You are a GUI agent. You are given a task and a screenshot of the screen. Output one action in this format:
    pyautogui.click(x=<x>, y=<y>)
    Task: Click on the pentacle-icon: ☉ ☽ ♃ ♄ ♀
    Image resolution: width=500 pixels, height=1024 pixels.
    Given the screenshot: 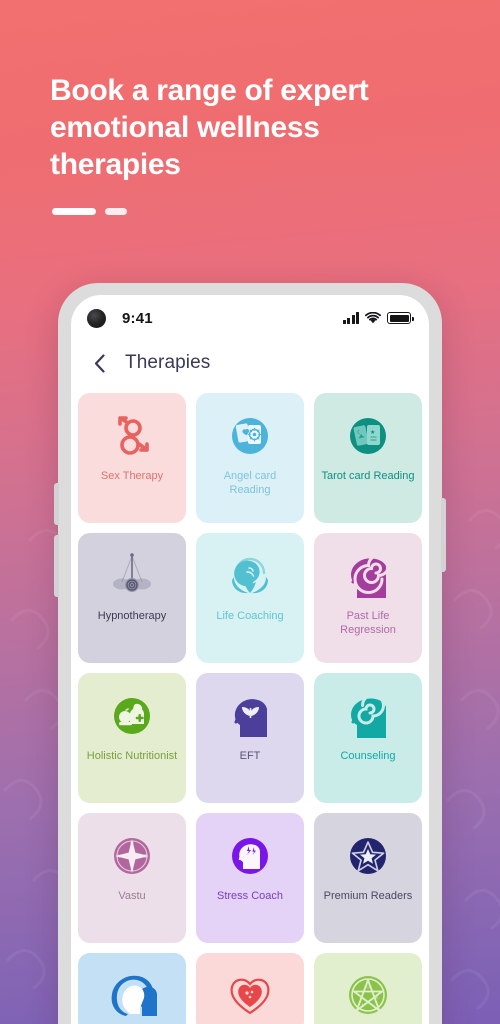 What is the action you would take?
    pyautogui.click(x=368, y=995)
    